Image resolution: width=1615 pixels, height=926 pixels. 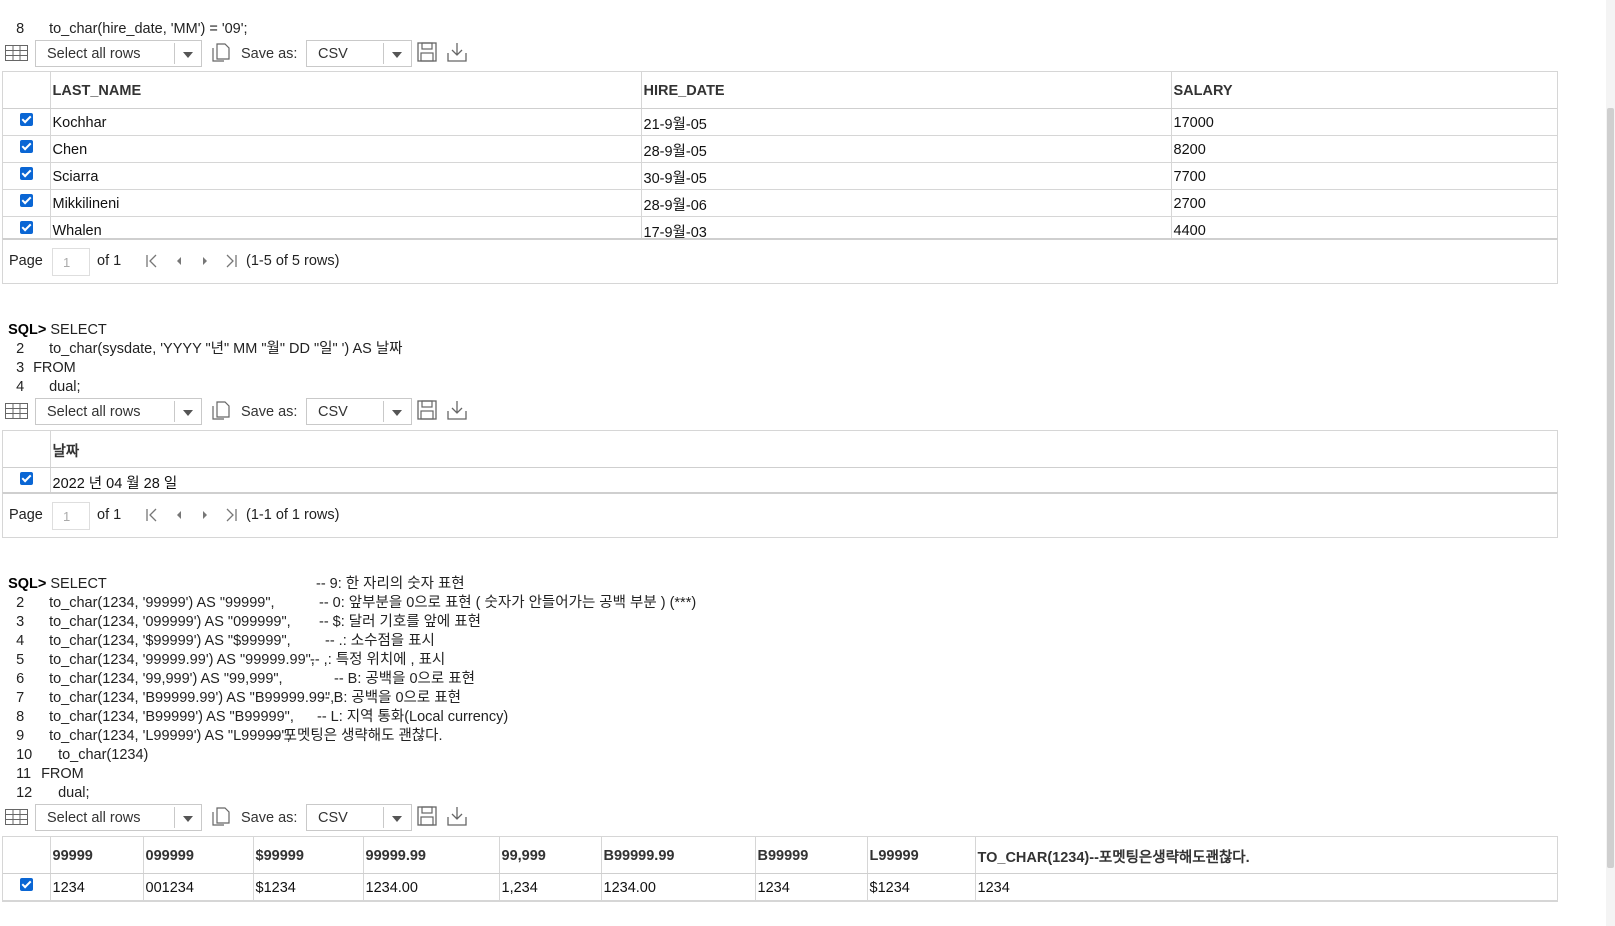 What do you see at coordinates (1266, 855) in the screenshot?
I see `column-header: TO_CHAR(1234)--포멧팅은생략해도괜찮다.` at bounding box center [1266, 855].